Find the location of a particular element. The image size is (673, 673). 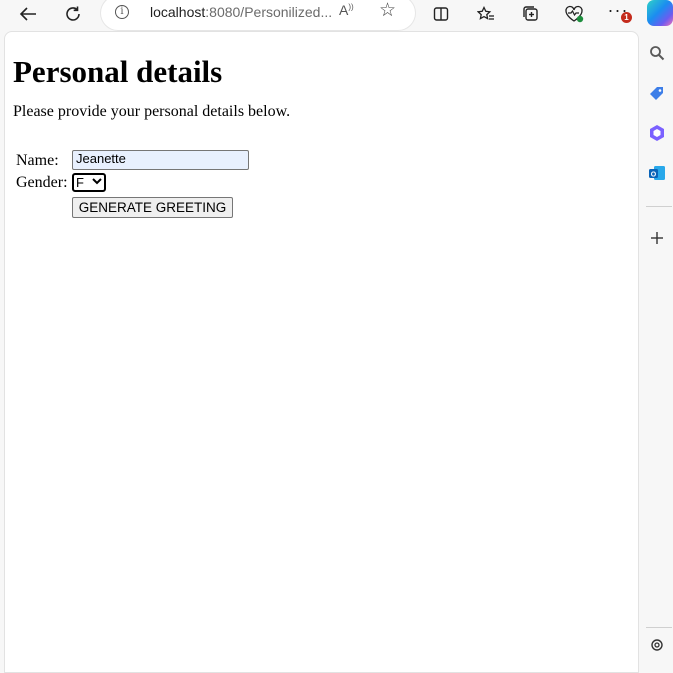

name-input: Jeanette is located at coordinates (160, 160).